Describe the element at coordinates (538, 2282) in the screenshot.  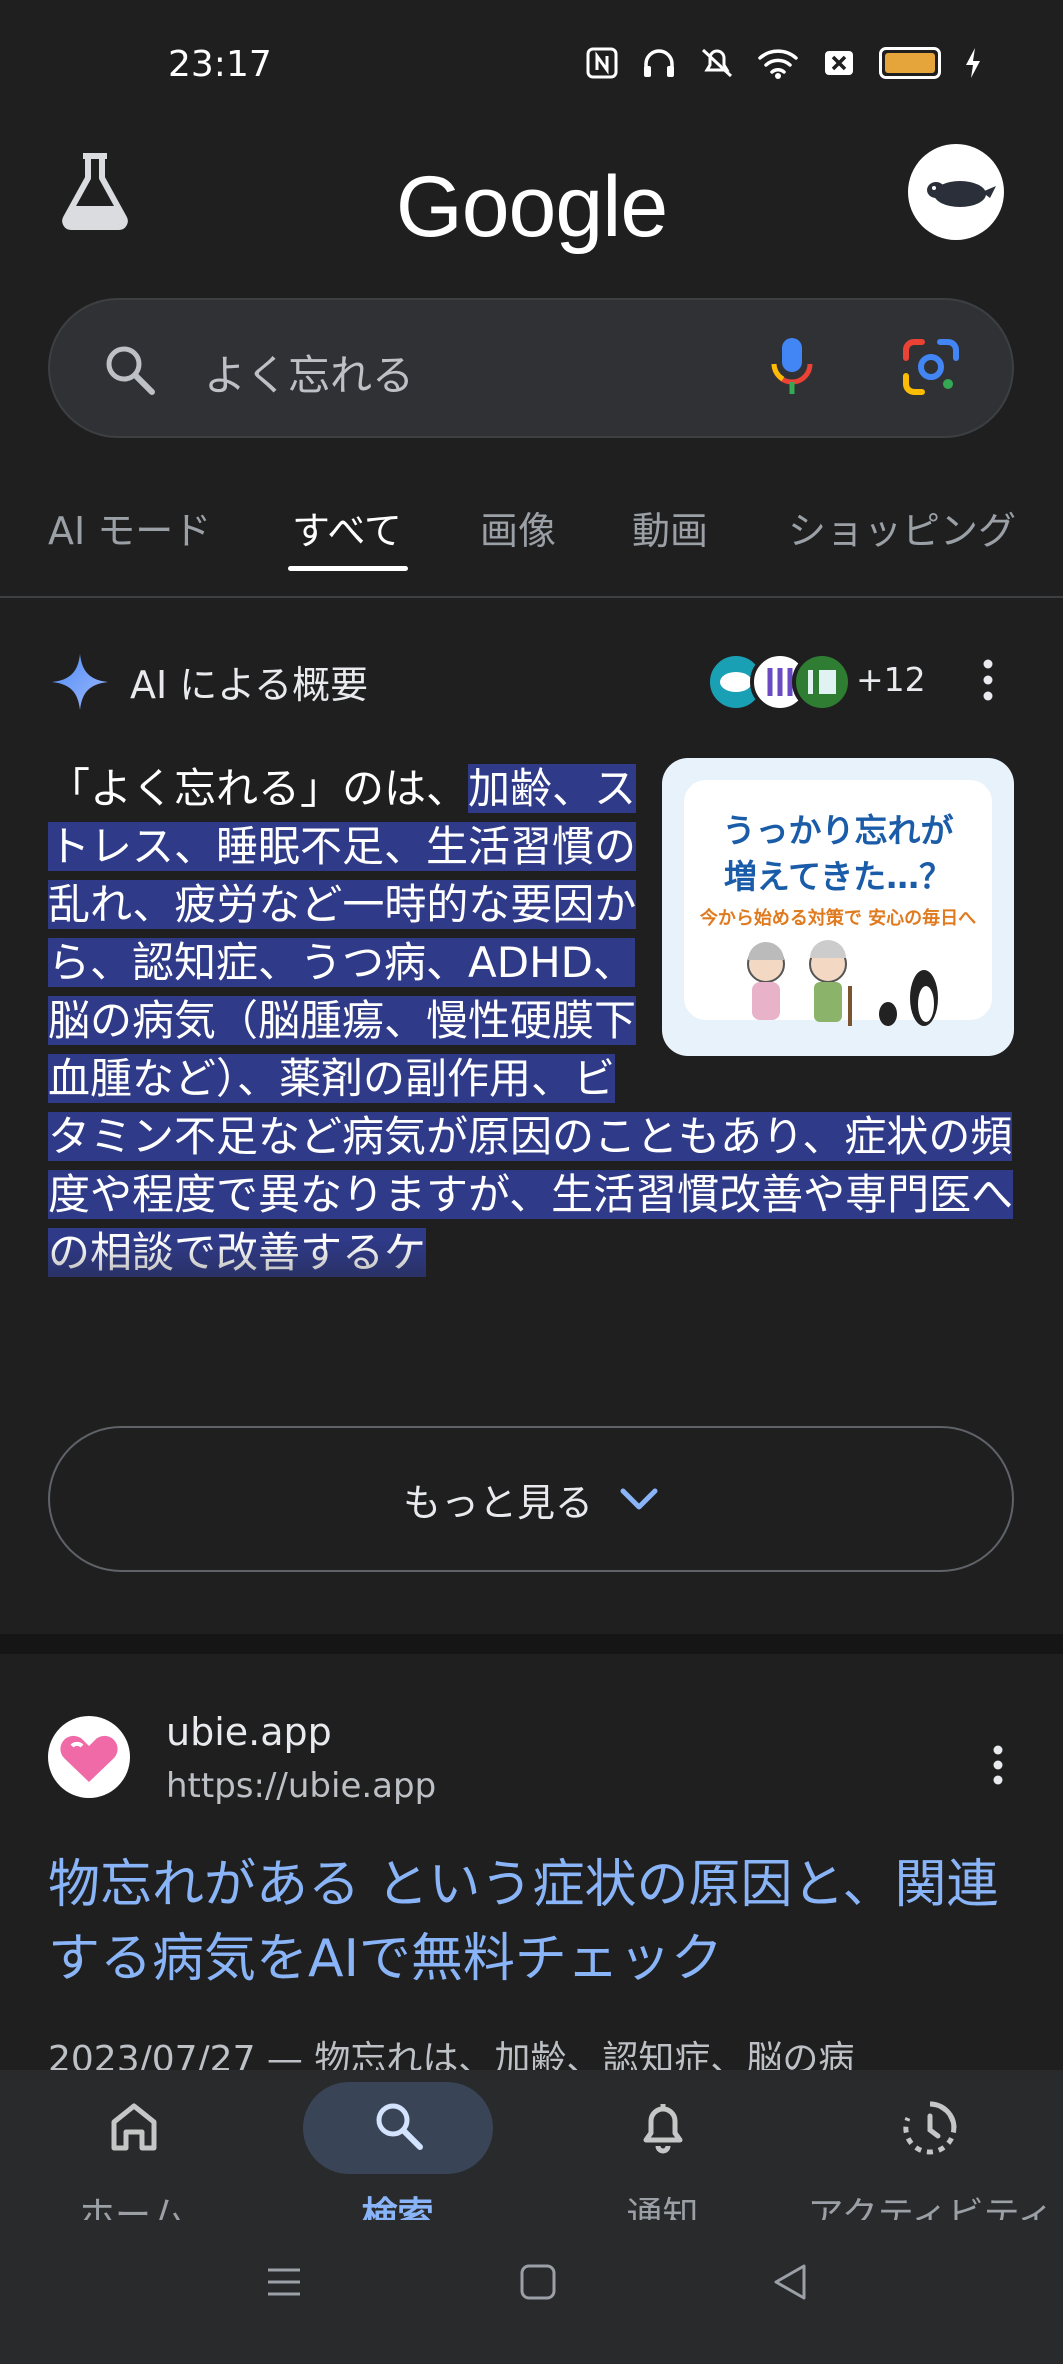
I see `home-button-icon` at that location.